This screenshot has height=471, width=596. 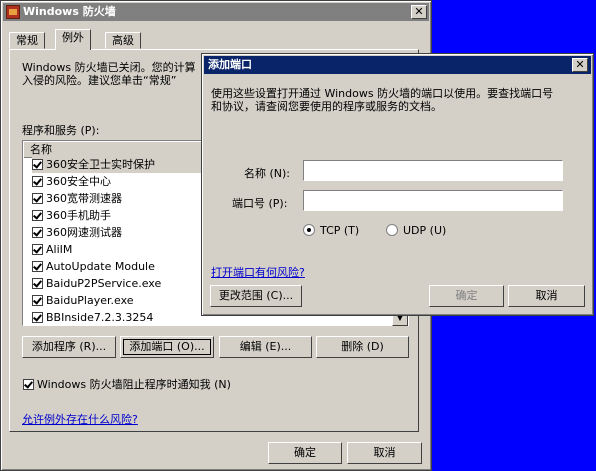 I want to click on dialog-description-line2: 和协议，请查阅您要使用的程序或服务的文档。, so click(x=326, y=106).